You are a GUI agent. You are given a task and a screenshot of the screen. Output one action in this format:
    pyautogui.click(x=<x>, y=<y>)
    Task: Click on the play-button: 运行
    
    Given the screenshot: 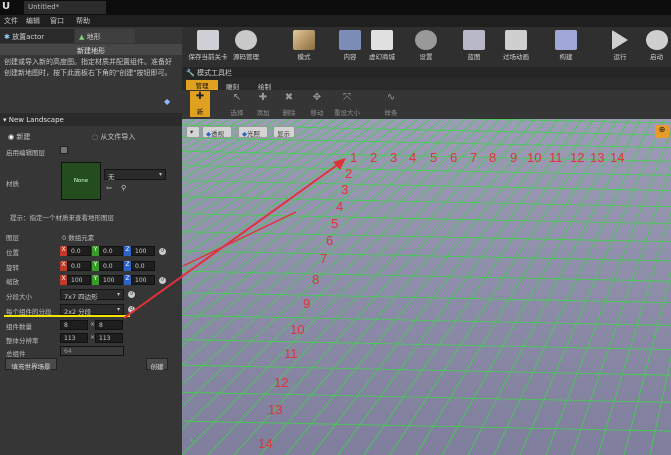 What is the action you would take?
    pyautogui.click(x=620, y=47)
    